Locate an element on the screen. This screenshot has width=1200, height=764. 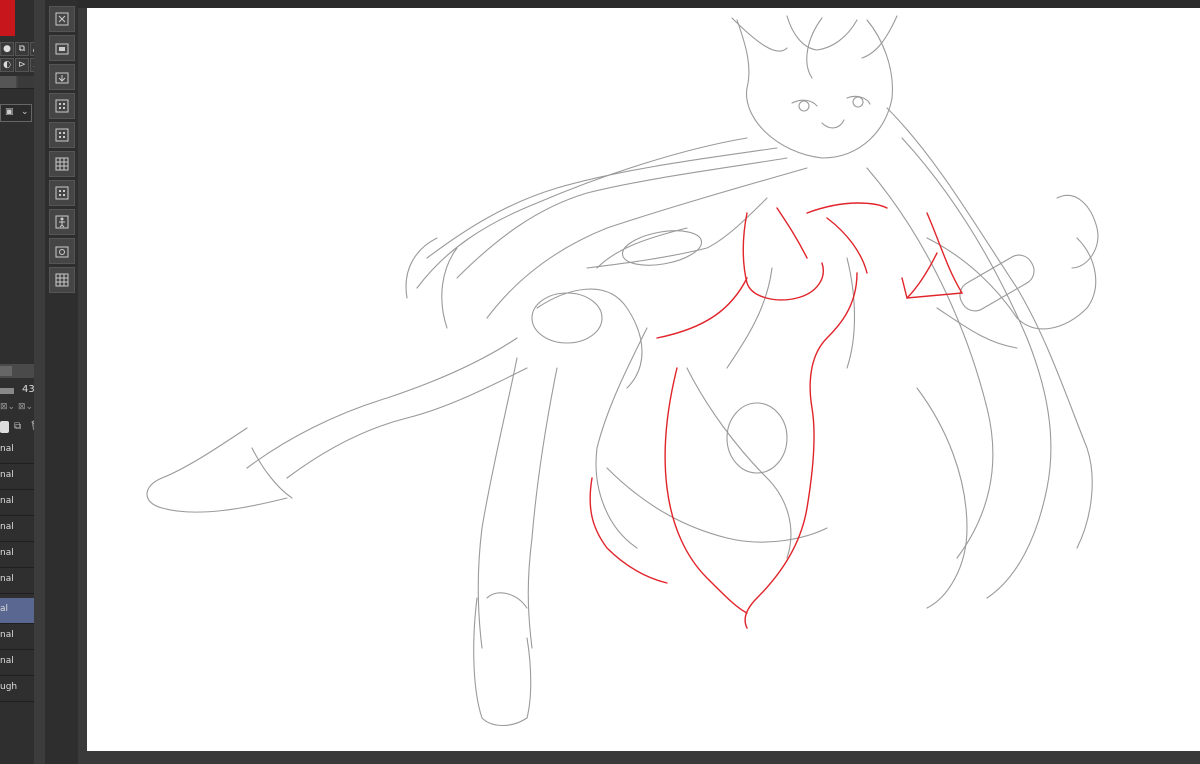
folder-button is located at coordinates (62, 48).